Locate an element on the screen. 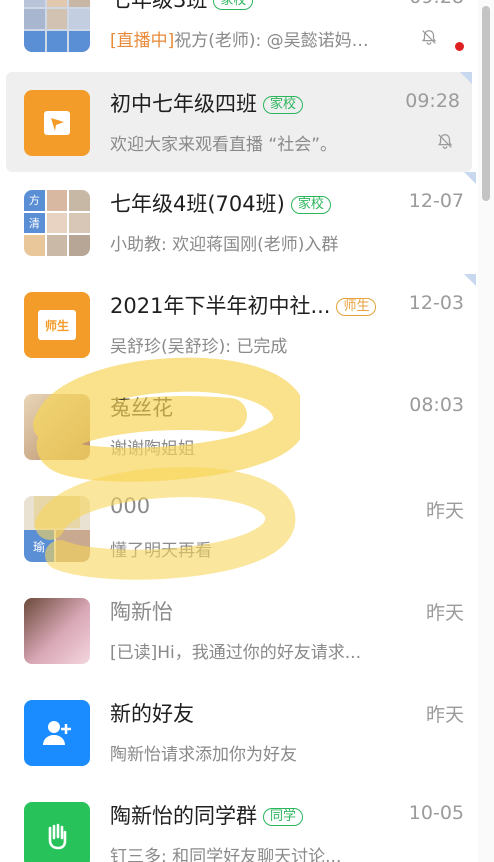 This screenshot has width=494, height=862. add-user-icon is located at coordinates (57, 733).